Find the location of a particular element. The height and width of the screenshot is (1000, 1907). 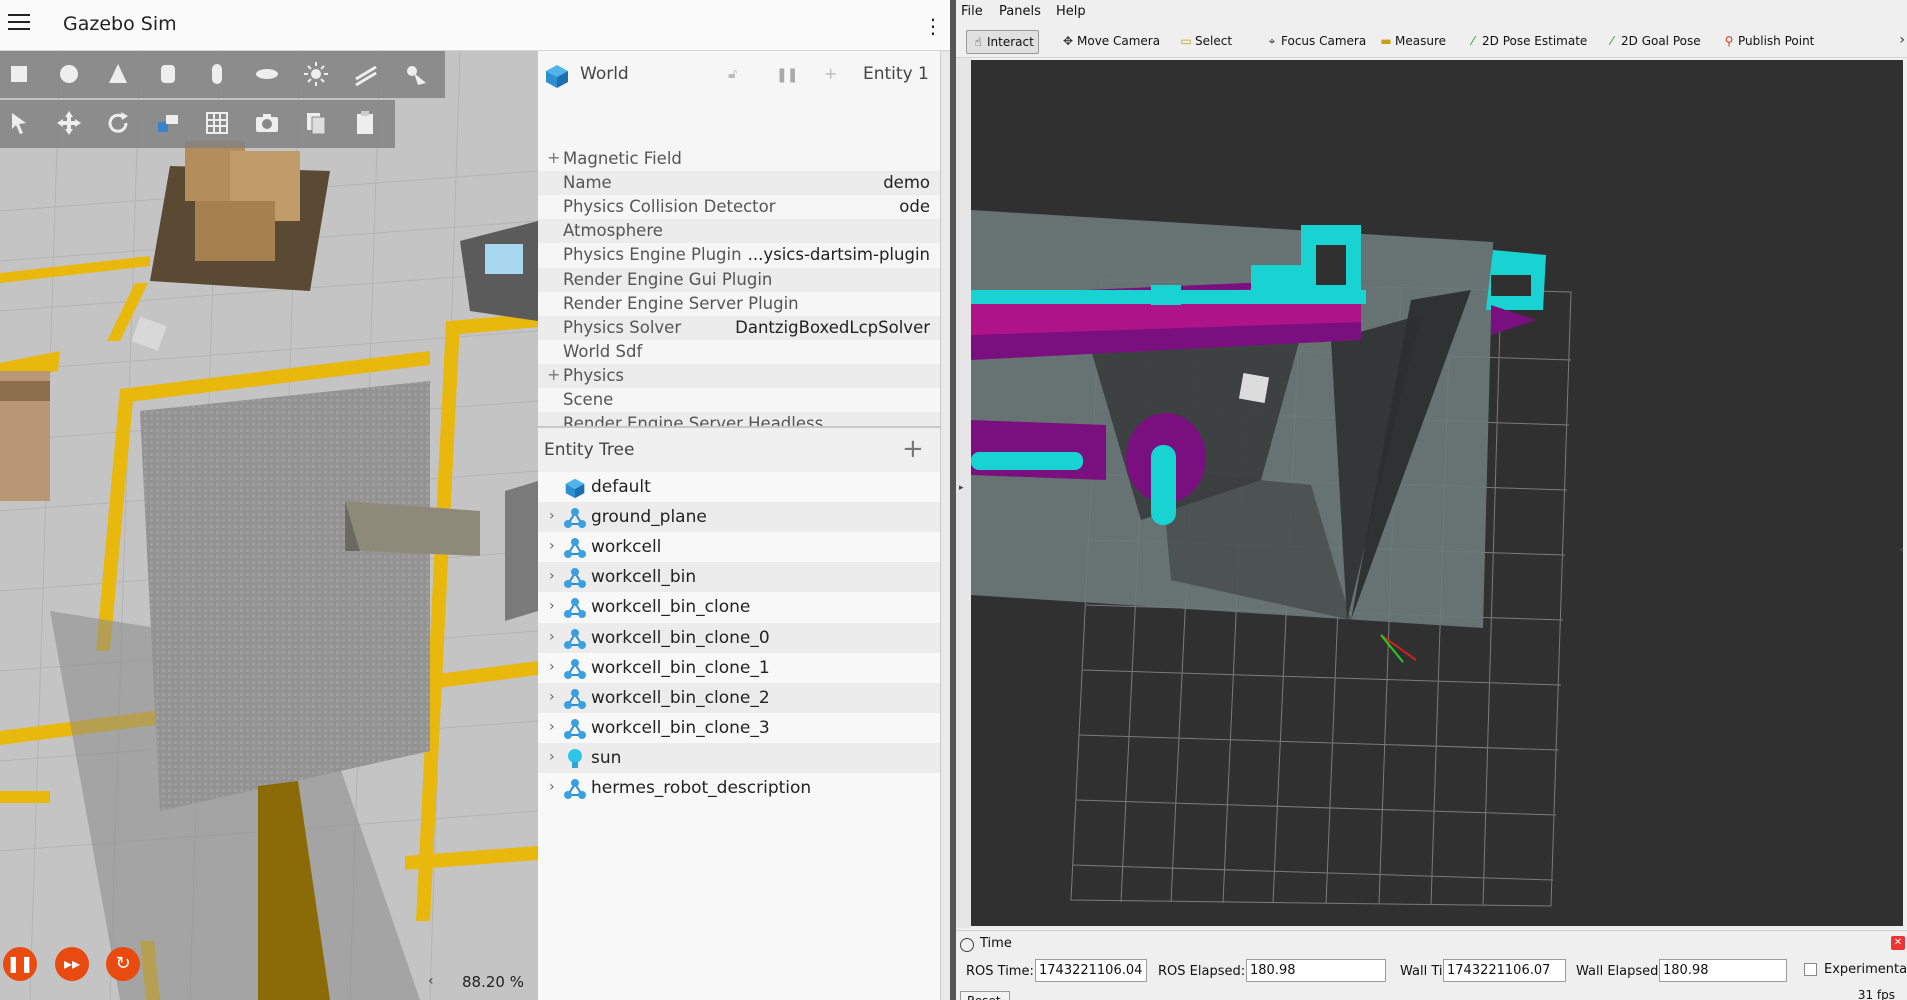

move-camera-icon: ✥ is located at coordinates (1068, 41).